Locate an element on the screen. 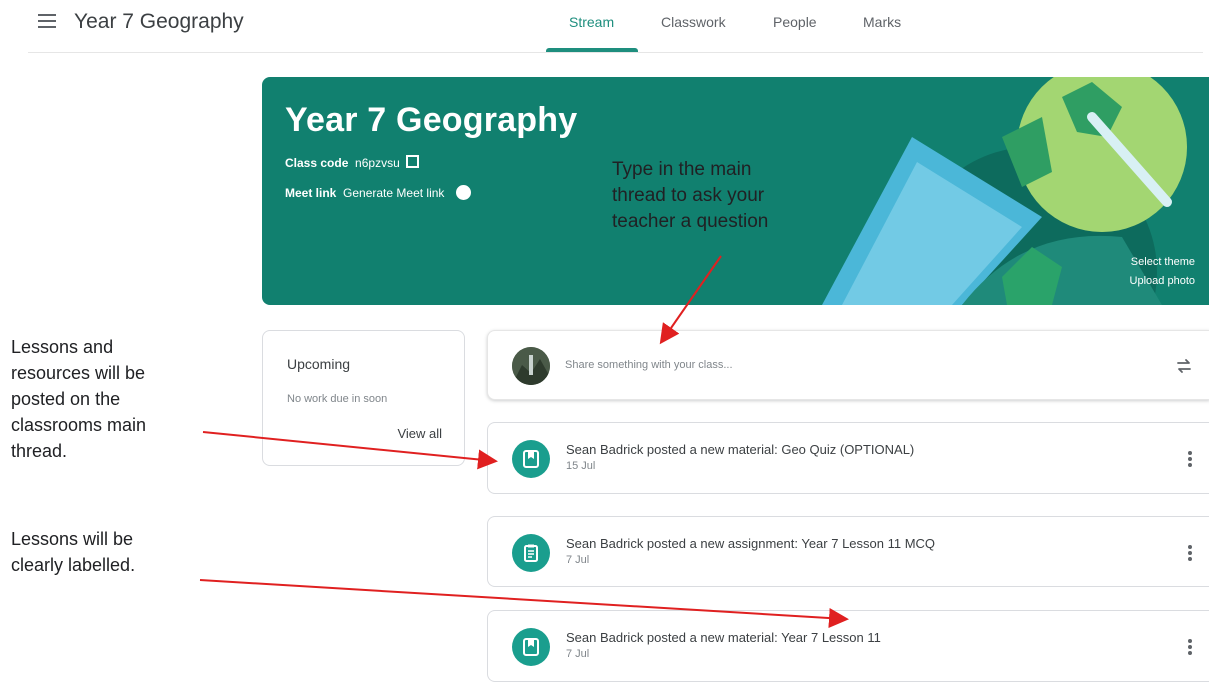 Image resolution: width=1209 pixels, height=682 pixels. fullscreen-icon is located at coordinates (413, 161).